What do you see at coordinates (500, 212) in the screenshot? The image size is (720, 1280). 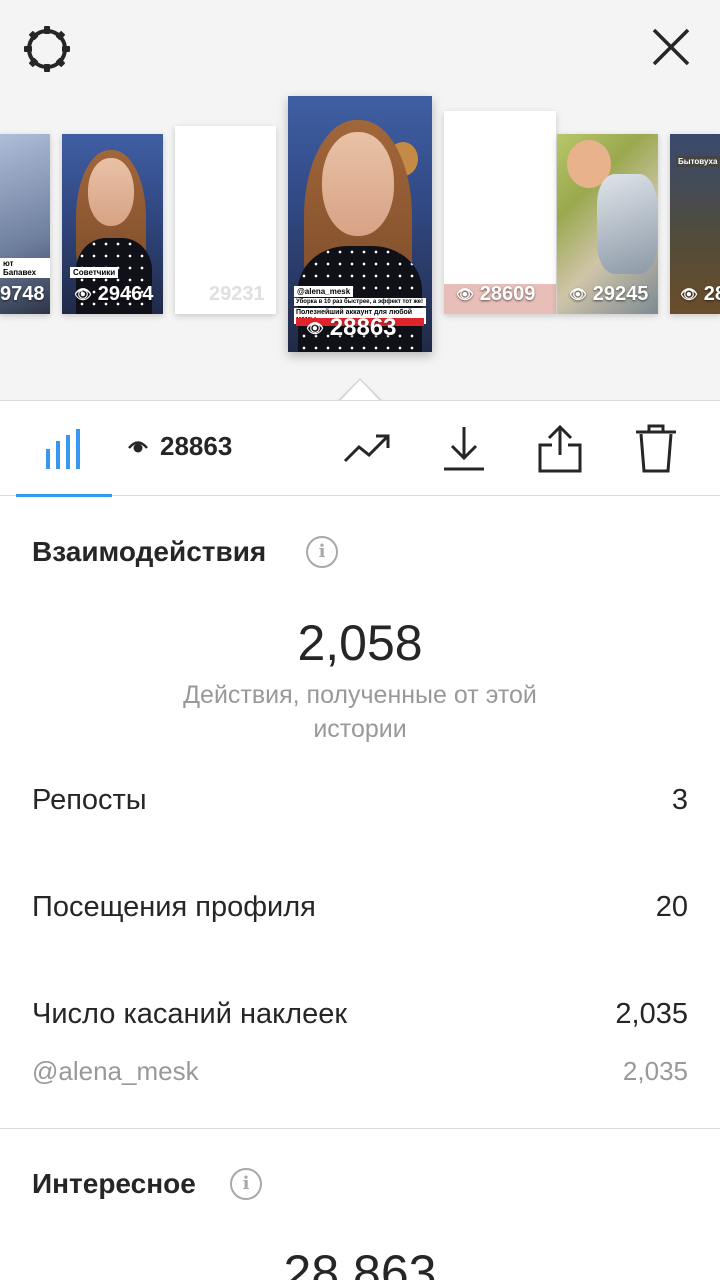 I see `story-thumbnail: 👁 28609` at bounding box center [500, 212].